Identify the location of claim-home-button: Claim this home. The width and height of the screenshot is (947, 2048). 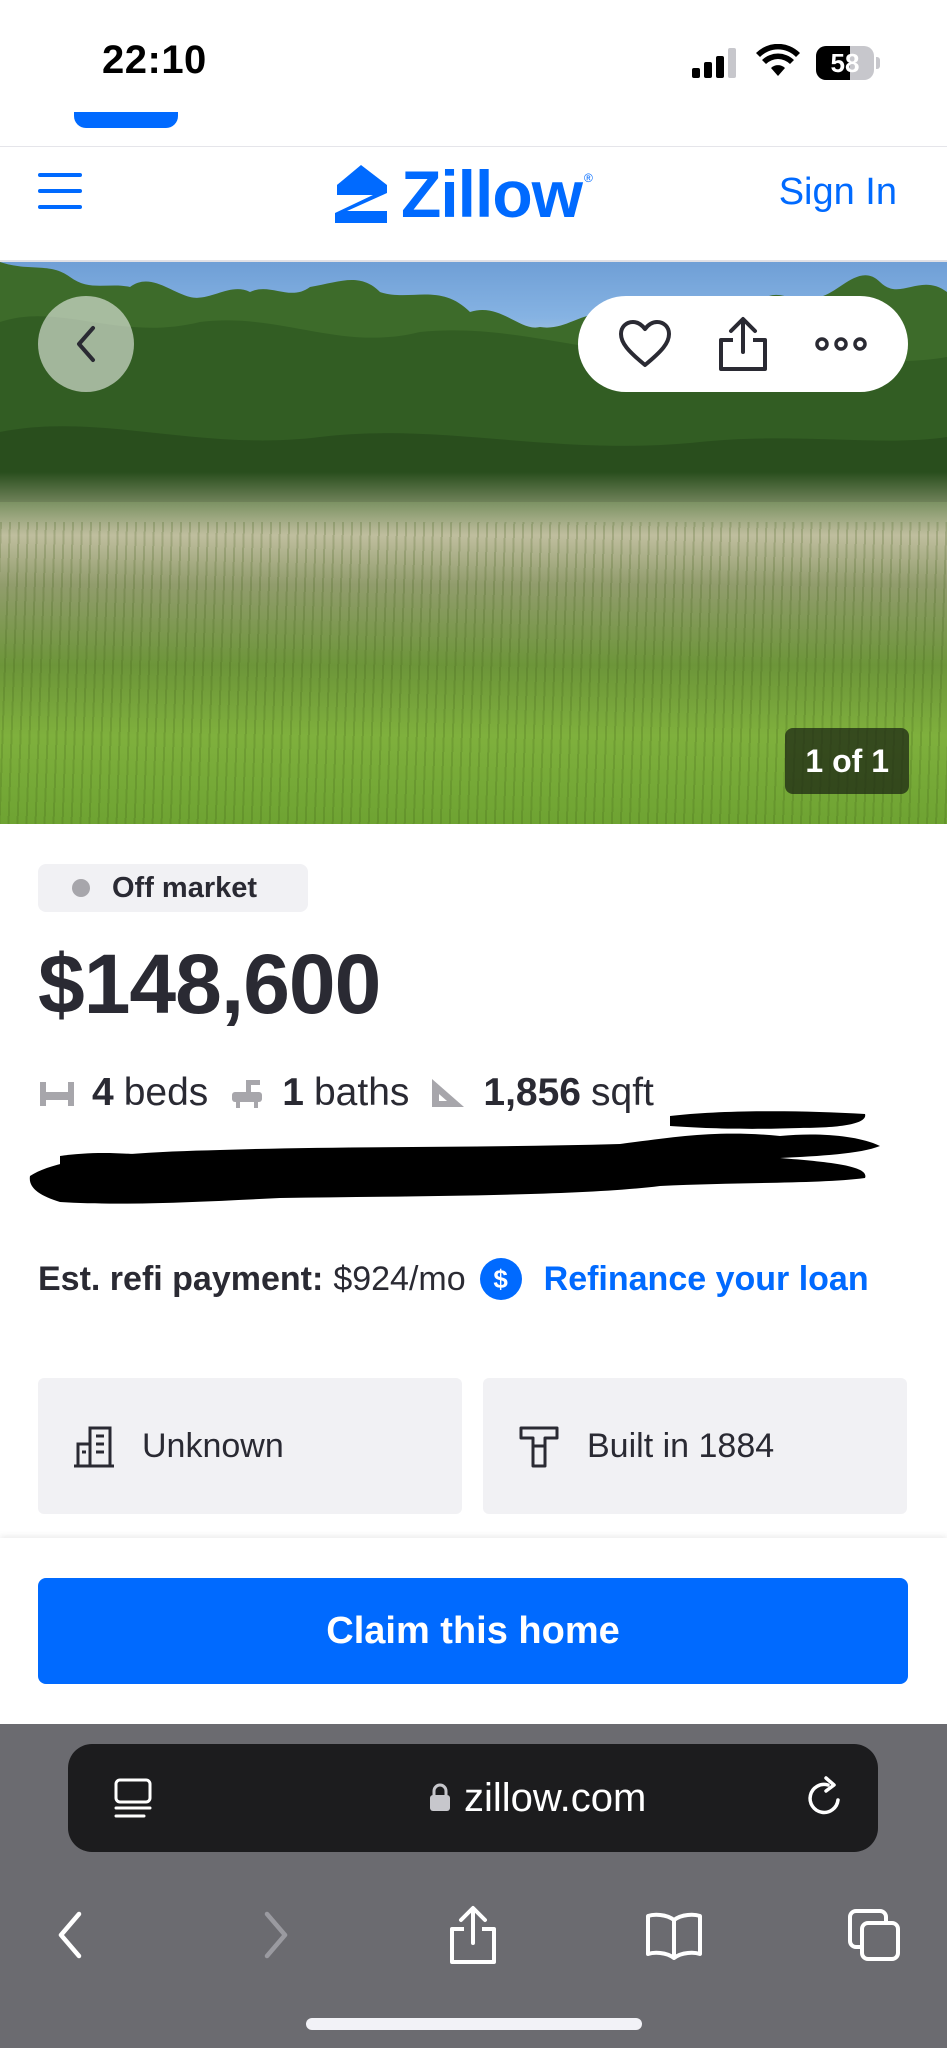
(473, 1631).